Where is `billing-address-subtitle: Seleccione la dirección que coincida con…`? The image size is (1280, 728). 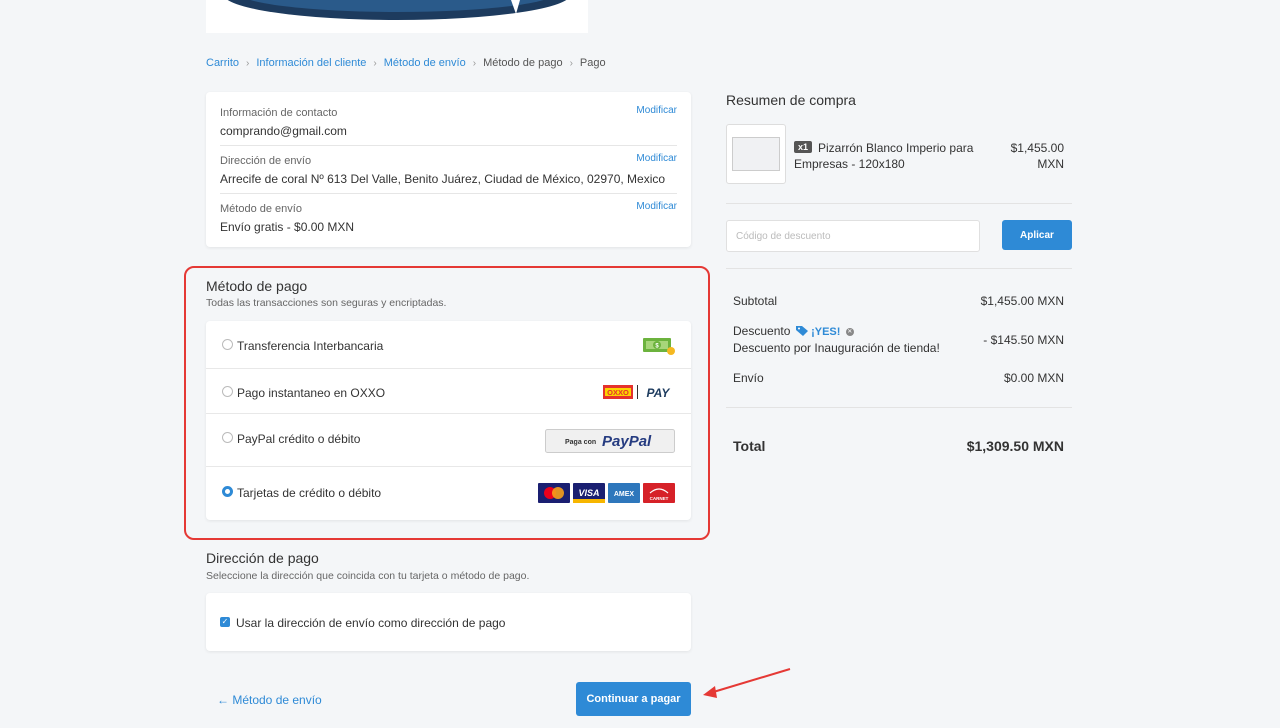
billing-address-subtitle: Seleccione la dirección que coincida con… is located at coordinates (368, 576).